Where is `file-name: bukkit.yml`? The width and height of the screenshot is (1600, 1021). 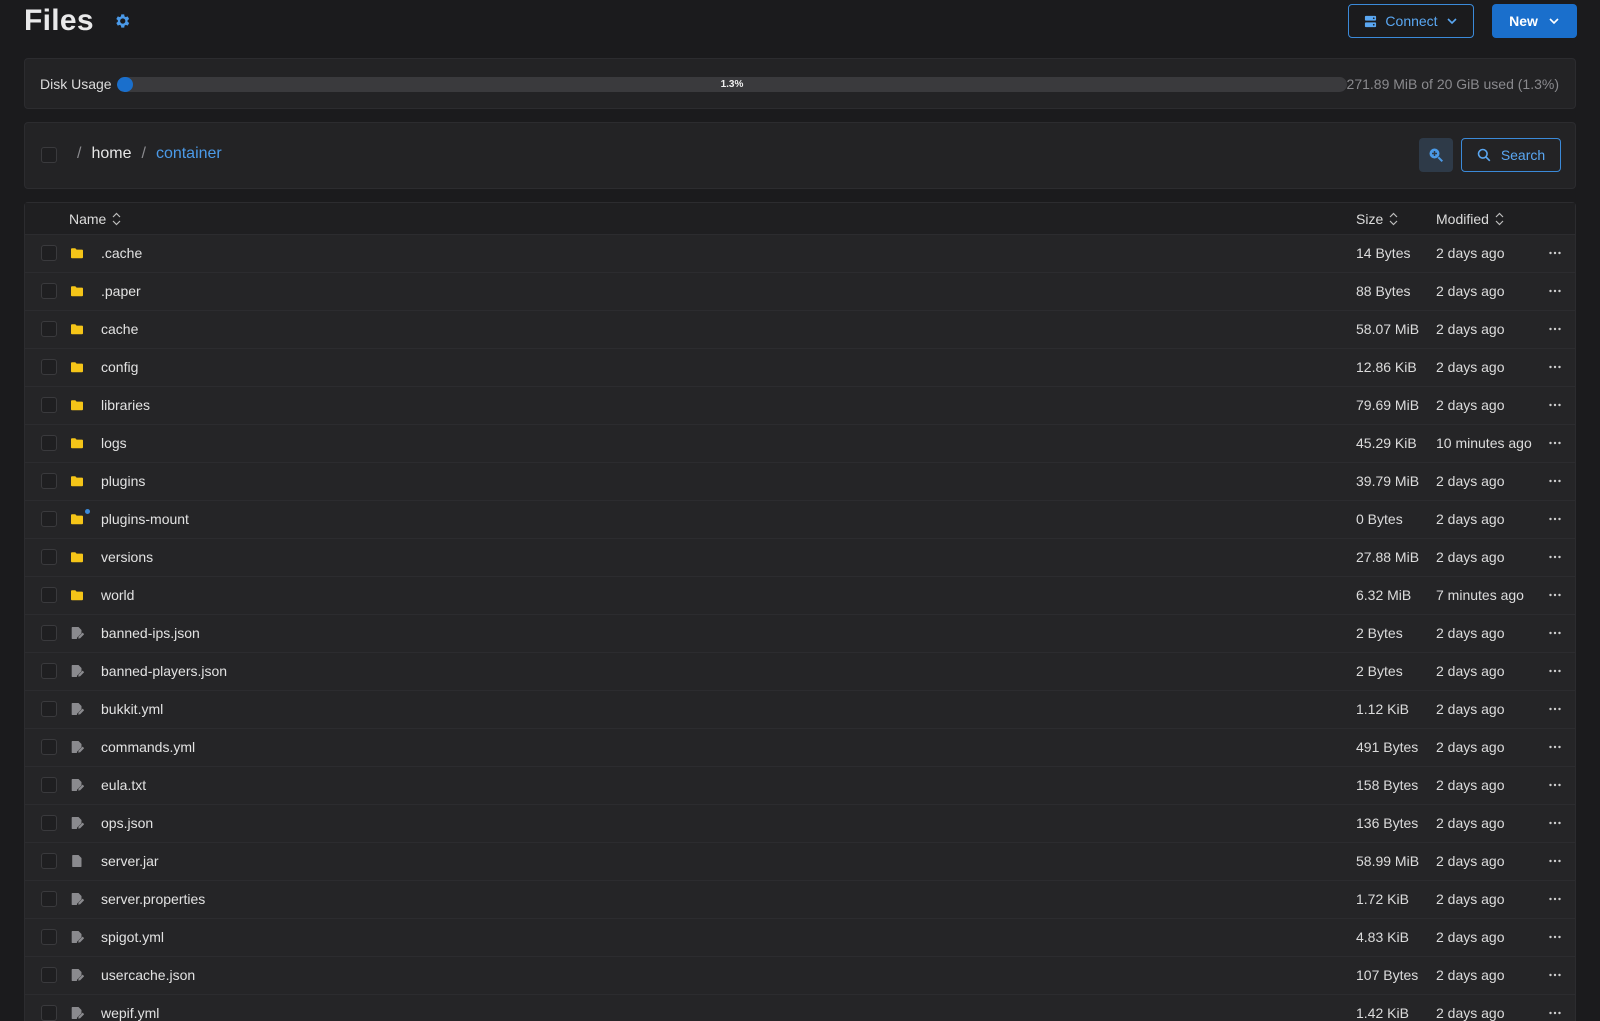 file-name: bukkit.yml is located at coordinates (132, 709).